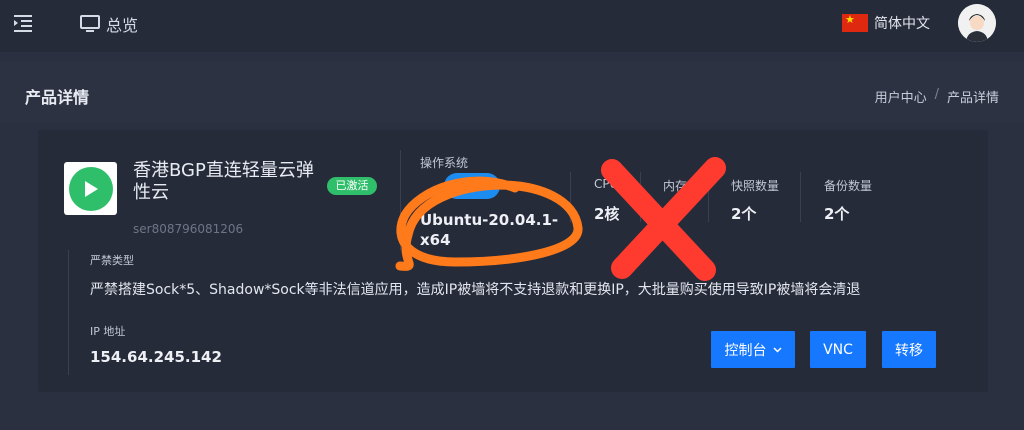 The height and width of the screenshot is (430, 1024). What do you see at coordinates (837, 214) in the screenshot?
I see `stat-backup-value: 2个` at bounding box center [837, 214].